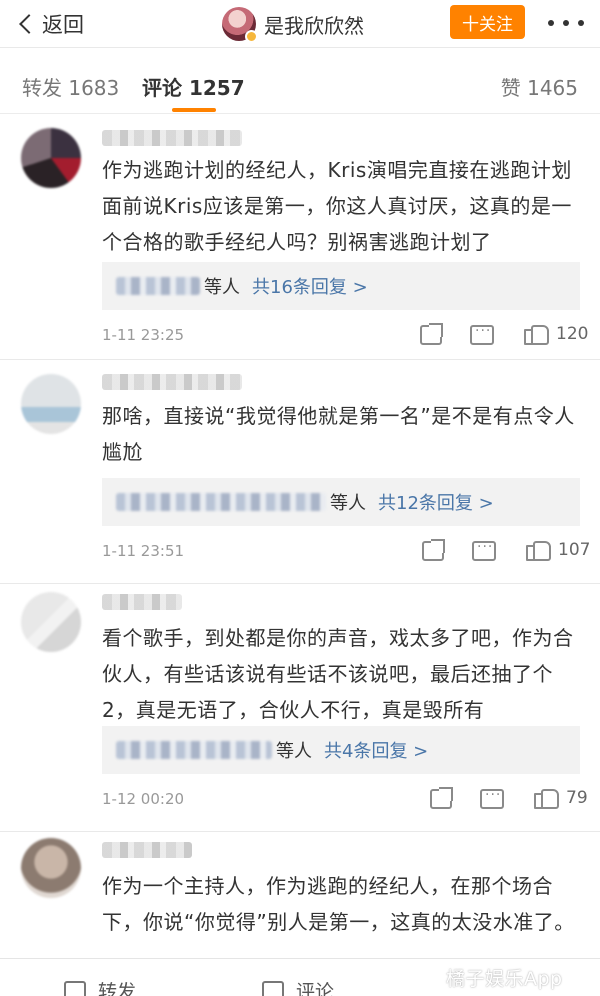 Image resolution: width=600 pixels, height=996 pixels. Describe the element at coordinates (310, 286) in the screenshot. I see `reply-count-link: 共16条回复 >` at that location.